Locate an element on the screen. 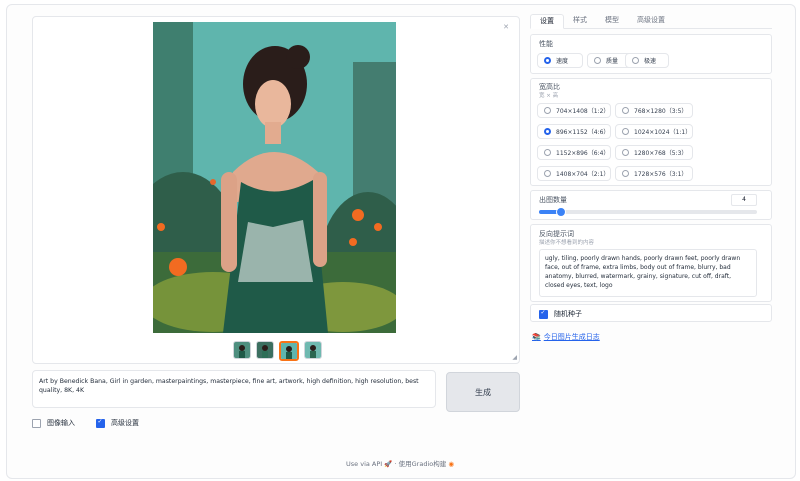  aspect-ratio-sublabel: 宽 × 高 is located at coordinates (549, 96).